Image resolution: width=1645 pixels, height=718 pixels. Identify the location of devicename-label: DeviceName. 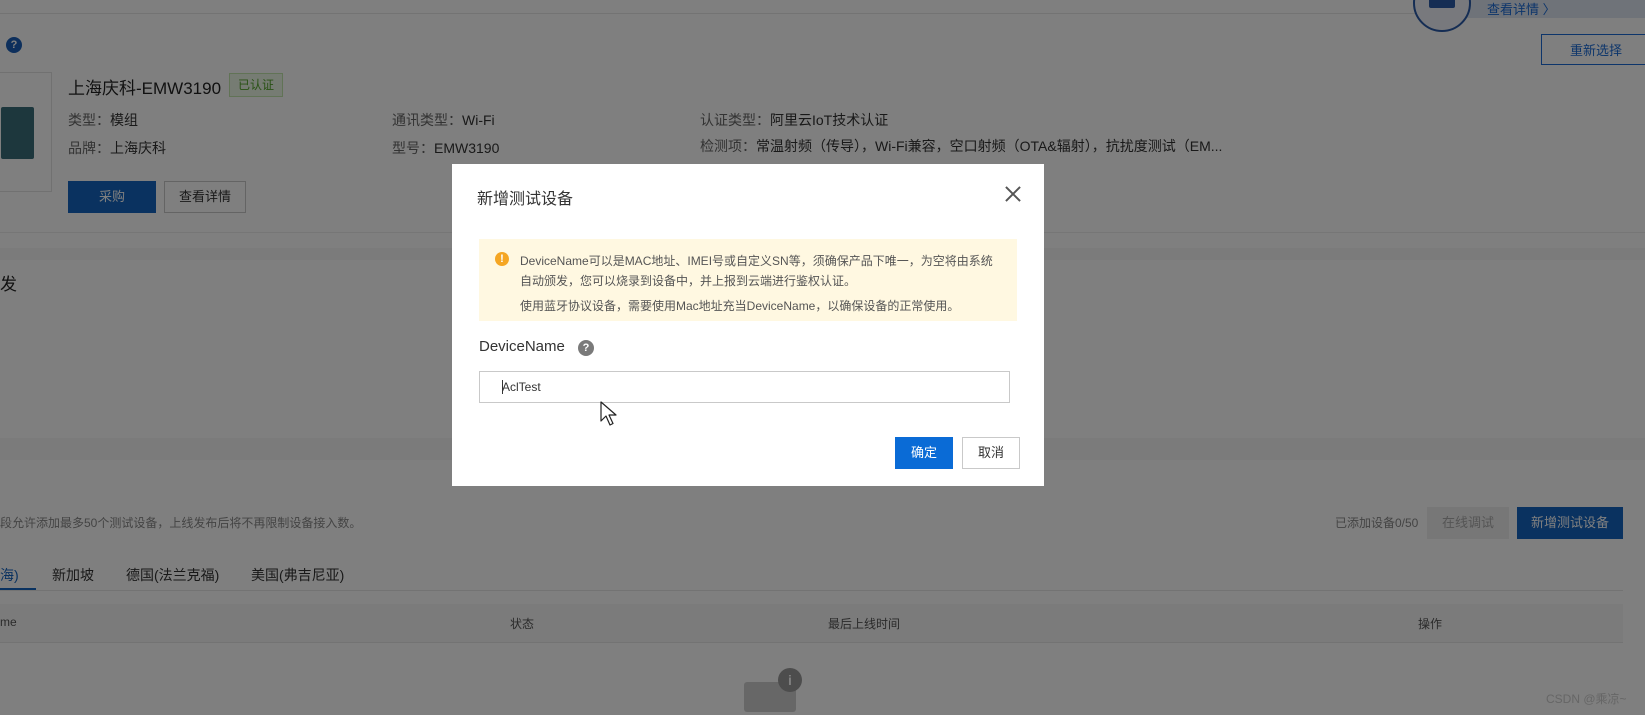
(522, 346).